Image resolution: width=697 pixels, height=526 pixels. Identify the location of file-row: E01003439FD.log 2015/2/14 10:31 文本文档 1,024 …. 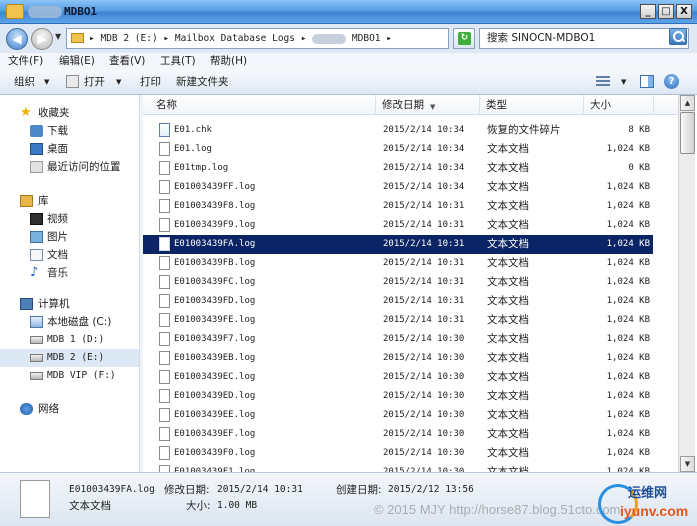
(398, 301).